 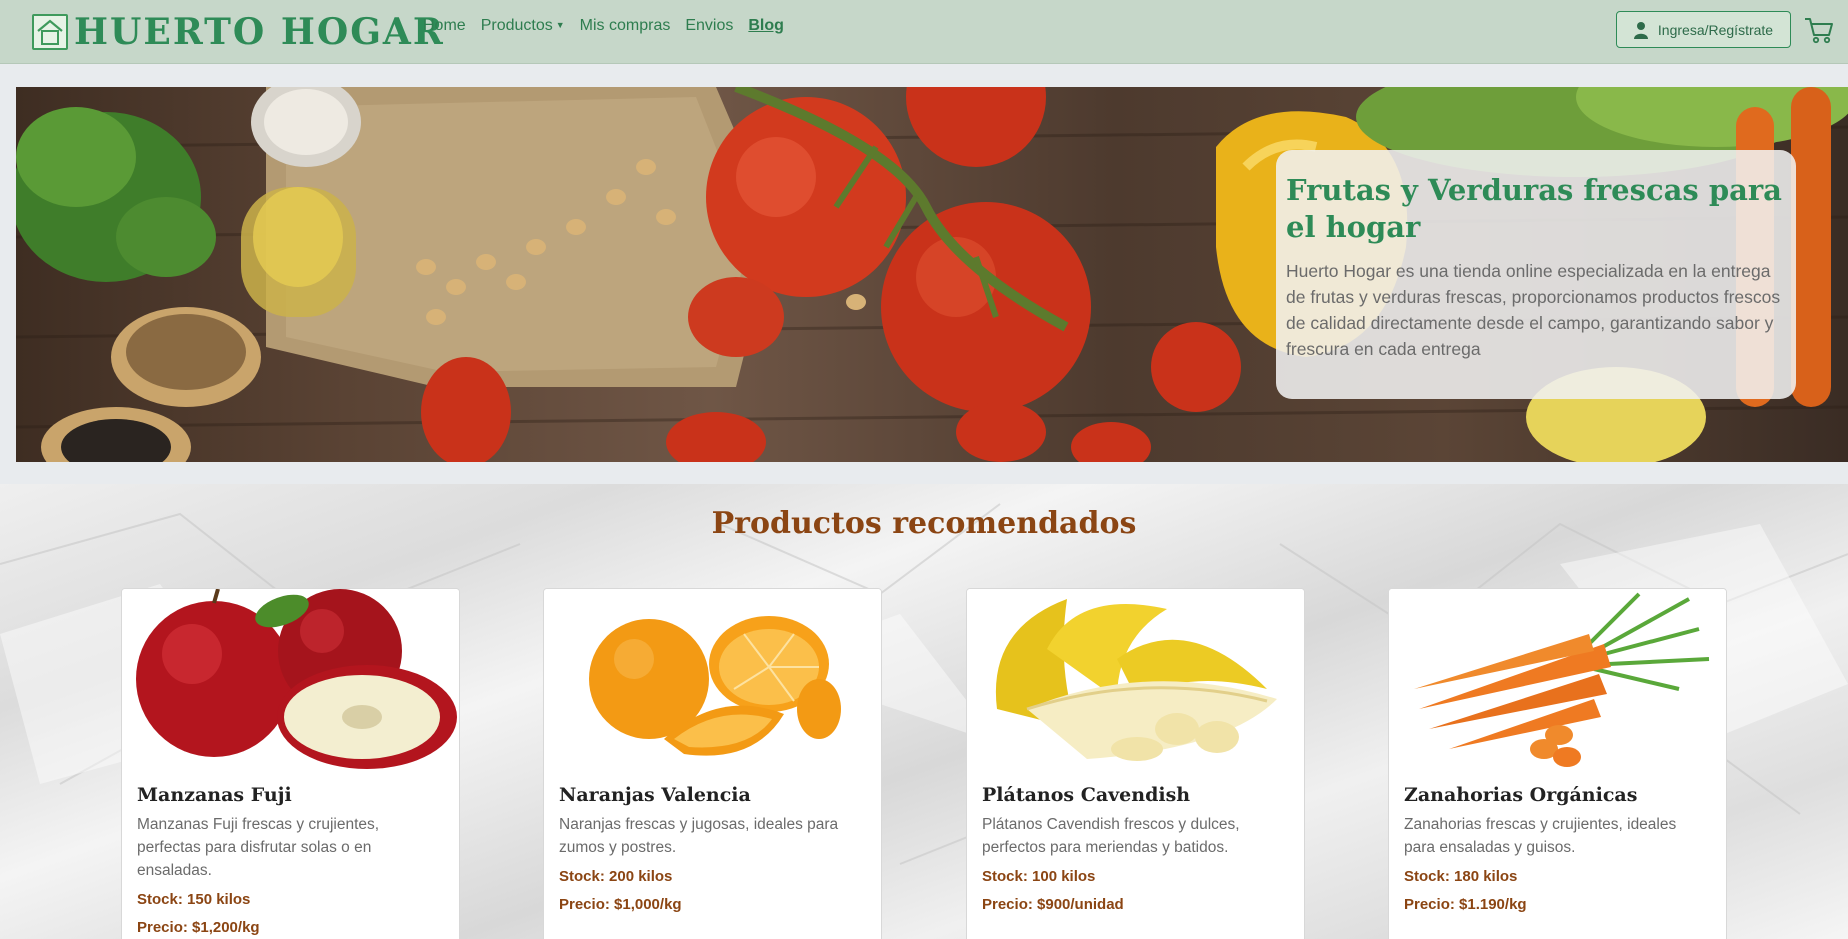 I want to click on product-price: Precio: $900/unidad, so click(x=1053, y=904).